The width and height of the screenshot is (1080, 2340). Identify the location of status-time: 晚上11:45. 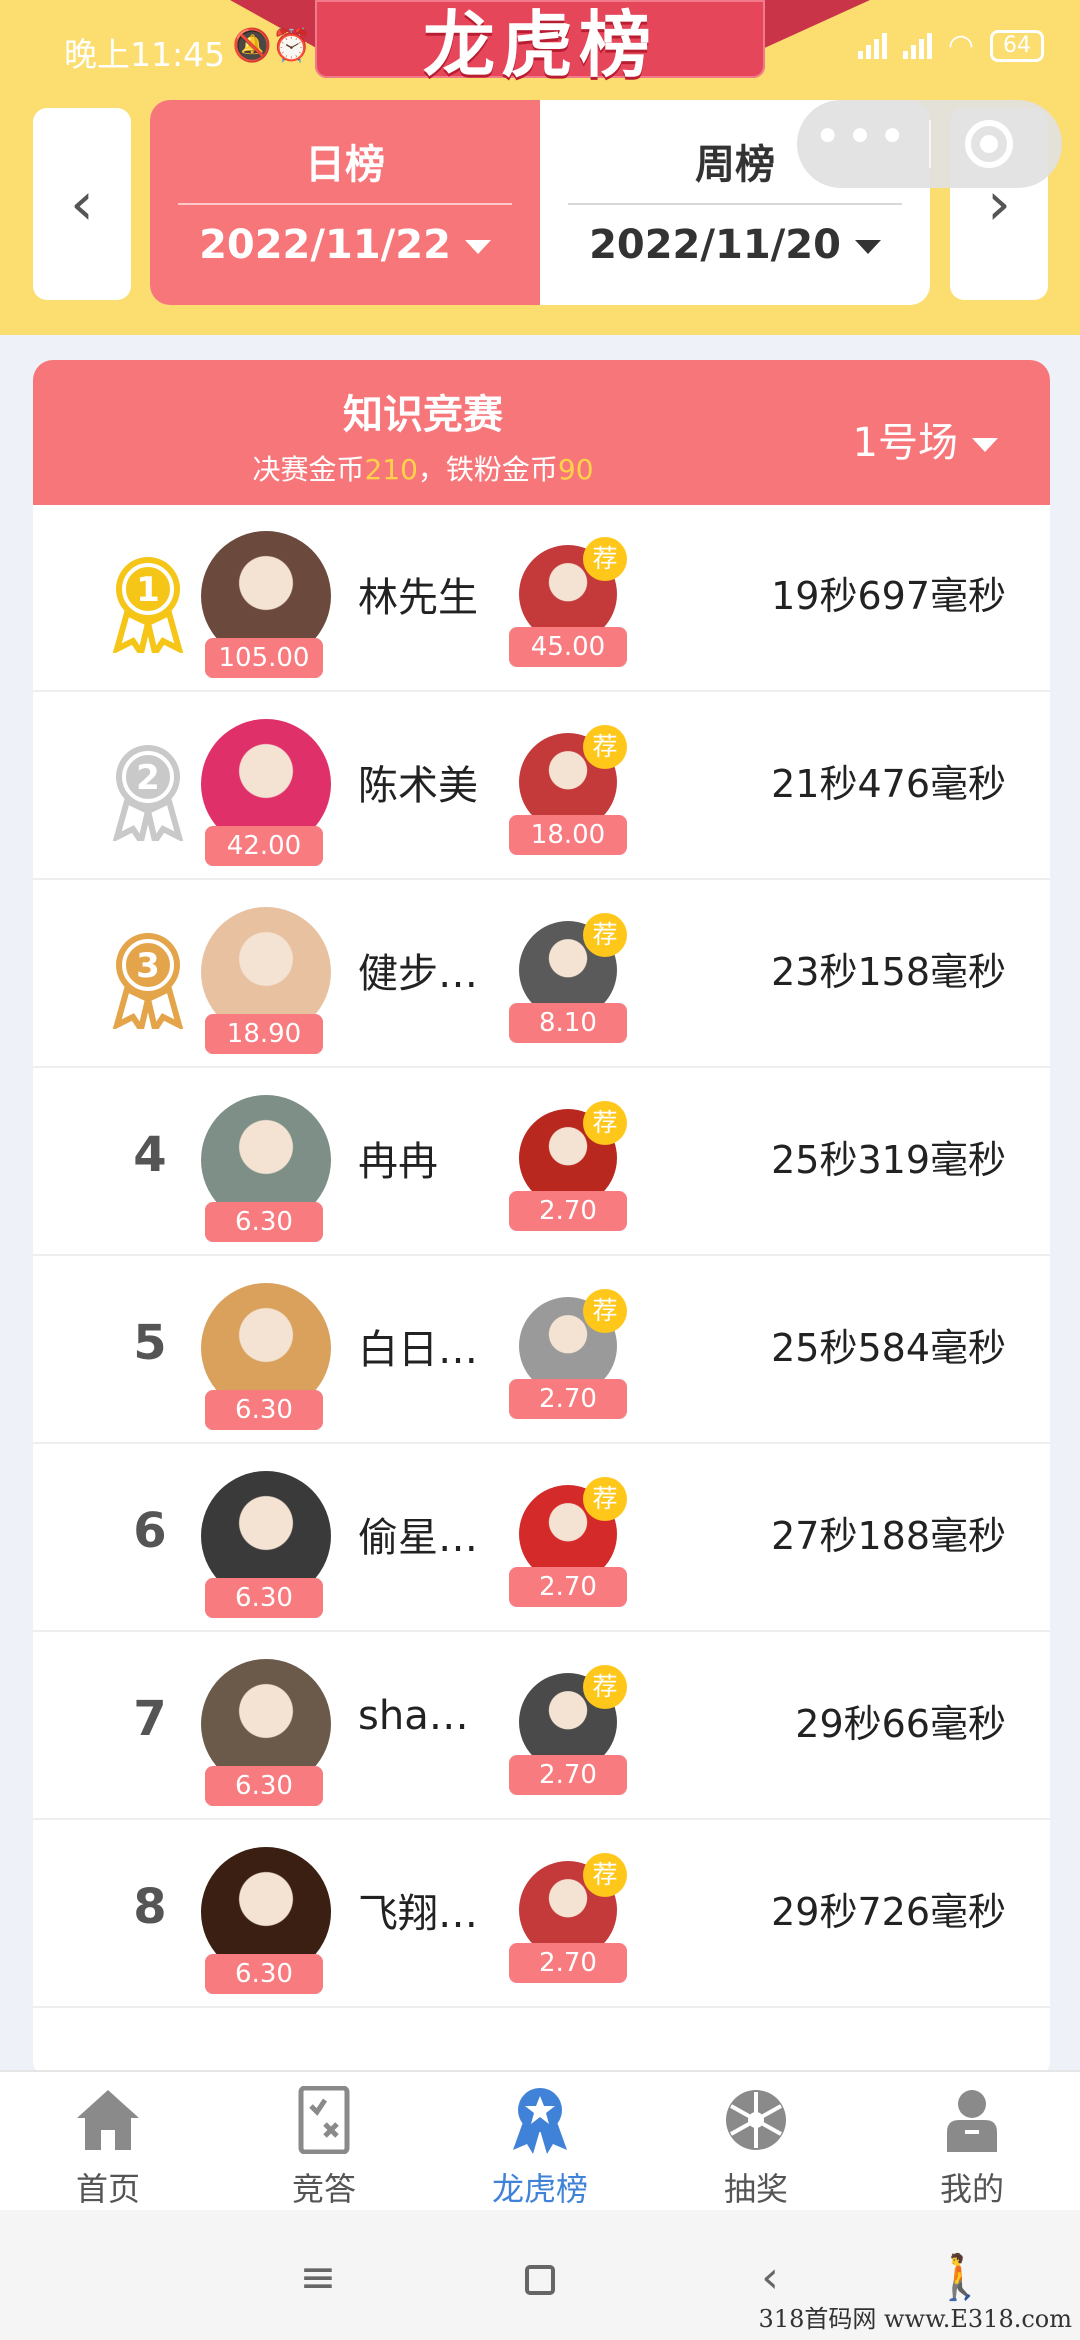
(145, 54).